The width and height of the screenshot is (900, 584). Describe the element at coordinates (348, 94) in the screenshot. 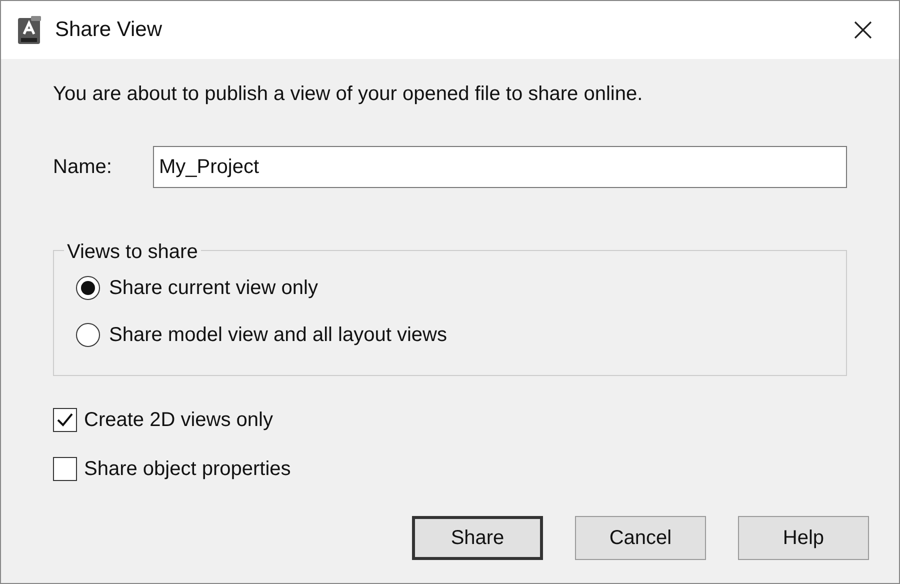

I see `intro-text: You are about to publish a view of your opened file to share online.` at that location.